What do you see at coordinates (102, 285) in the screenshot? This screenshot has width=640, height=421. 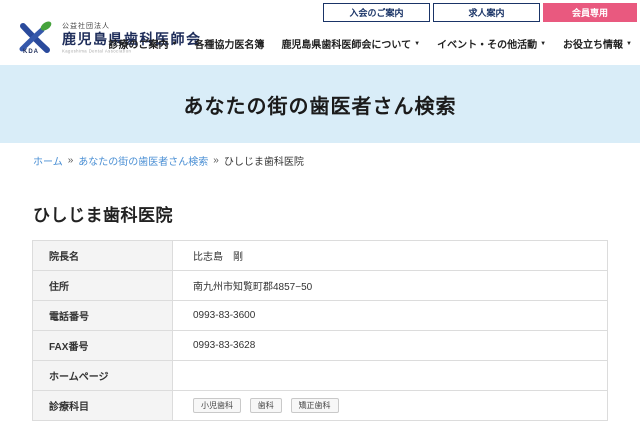 I see `row-label-address: 住所` at bounding box center [102, 285].